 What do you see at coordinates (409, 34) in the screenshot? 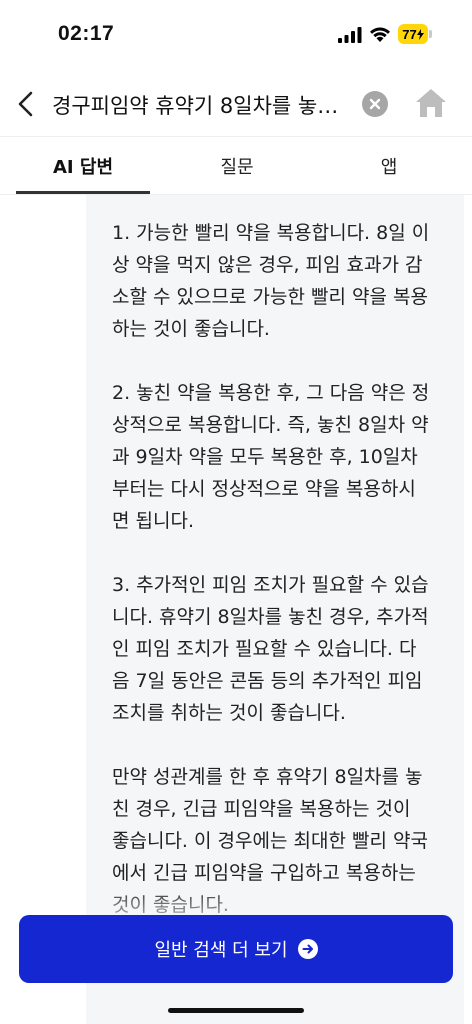
I see `battery-level: 77` at bounding box center [409, 34].